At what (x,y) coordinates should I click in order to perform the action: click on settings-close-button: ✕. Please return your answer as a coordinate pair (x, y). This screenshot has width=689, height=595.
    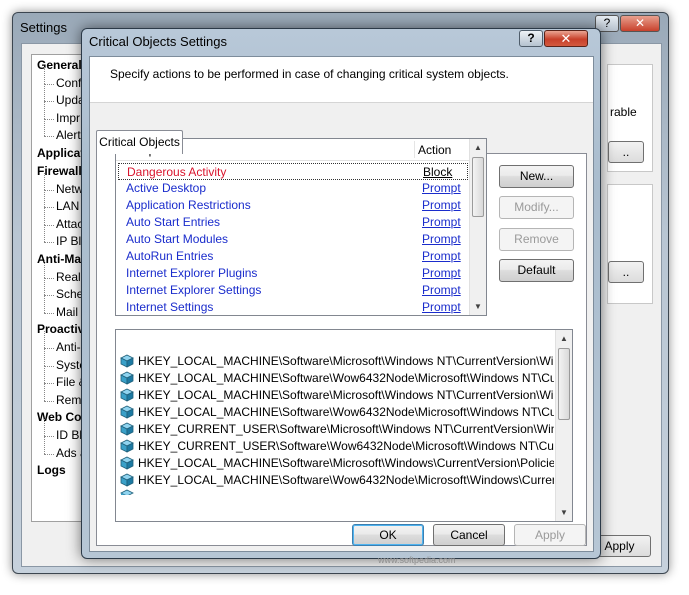
    Looking at the image, I should click on (640, 23).